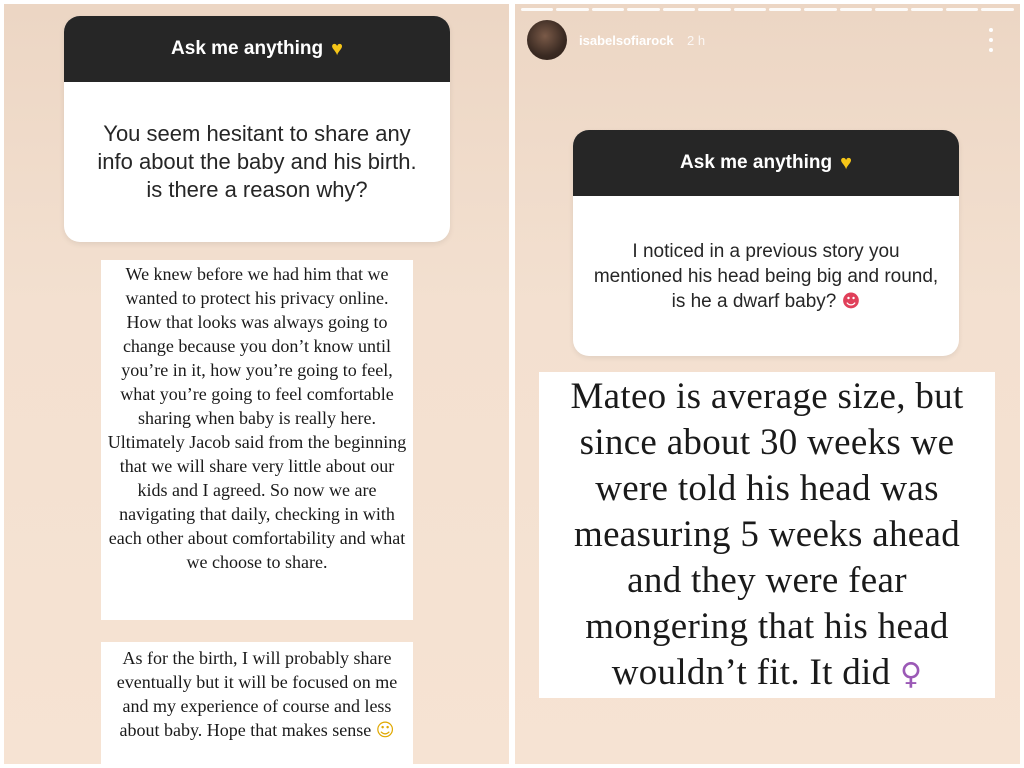 The width and height of the screenshot is (1024, 768). What do you see at coordinates (385, 730) in the screenshot?
I see `slightly-smiling-face-icon: ☺` at bounding box center [385, 730].